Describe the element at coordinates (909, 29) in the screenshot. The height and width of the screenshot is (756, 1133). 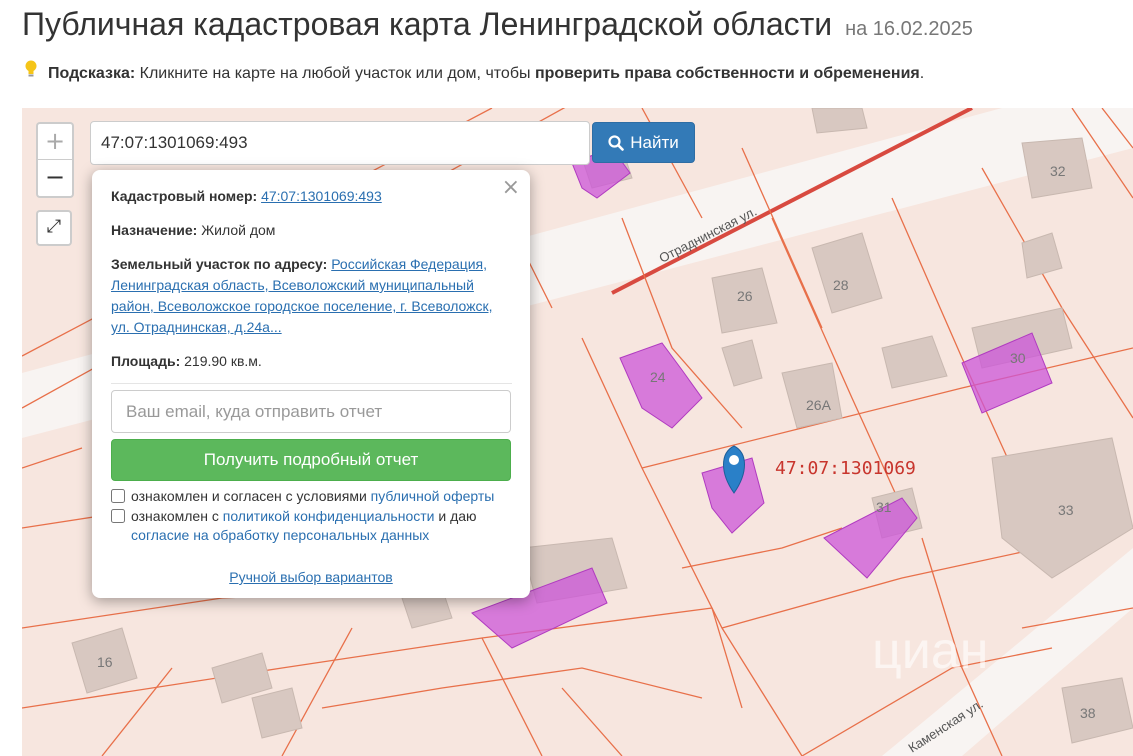
I see `page-date: на 16.02.2025` at that location.